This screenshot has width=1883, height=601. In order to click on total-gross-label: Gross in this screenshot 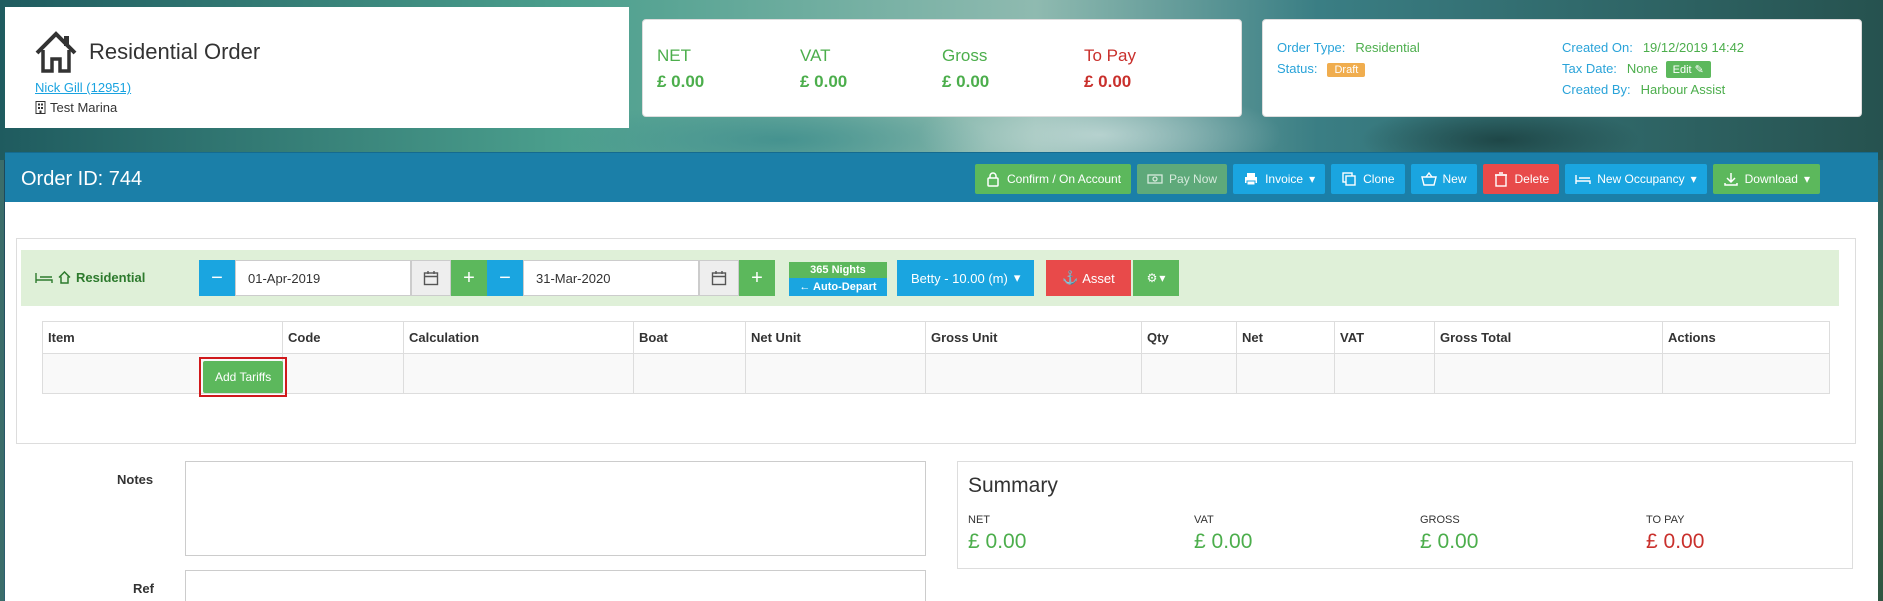, I will do `click(965, 55)`.